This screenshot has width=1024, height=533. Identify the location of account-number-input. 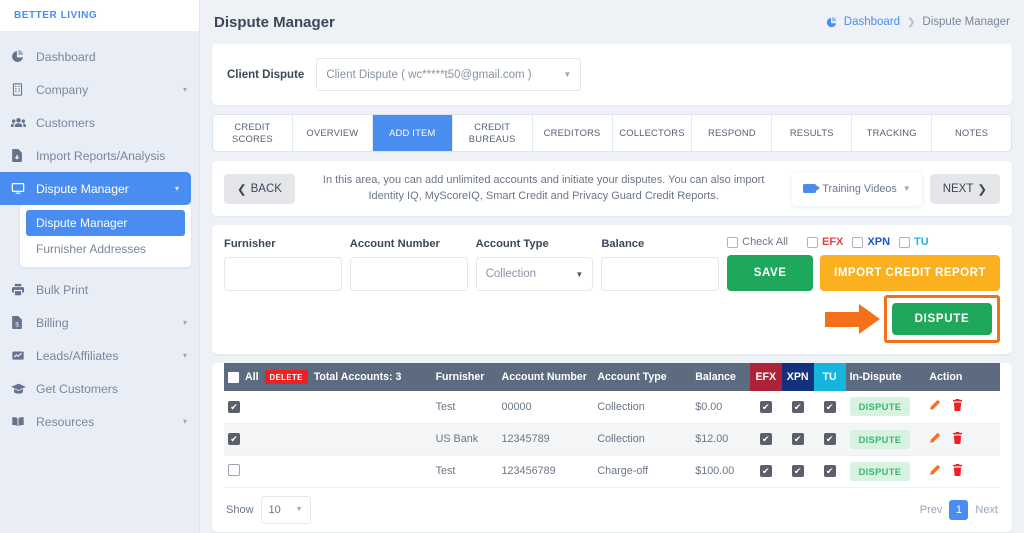
(408, 274).